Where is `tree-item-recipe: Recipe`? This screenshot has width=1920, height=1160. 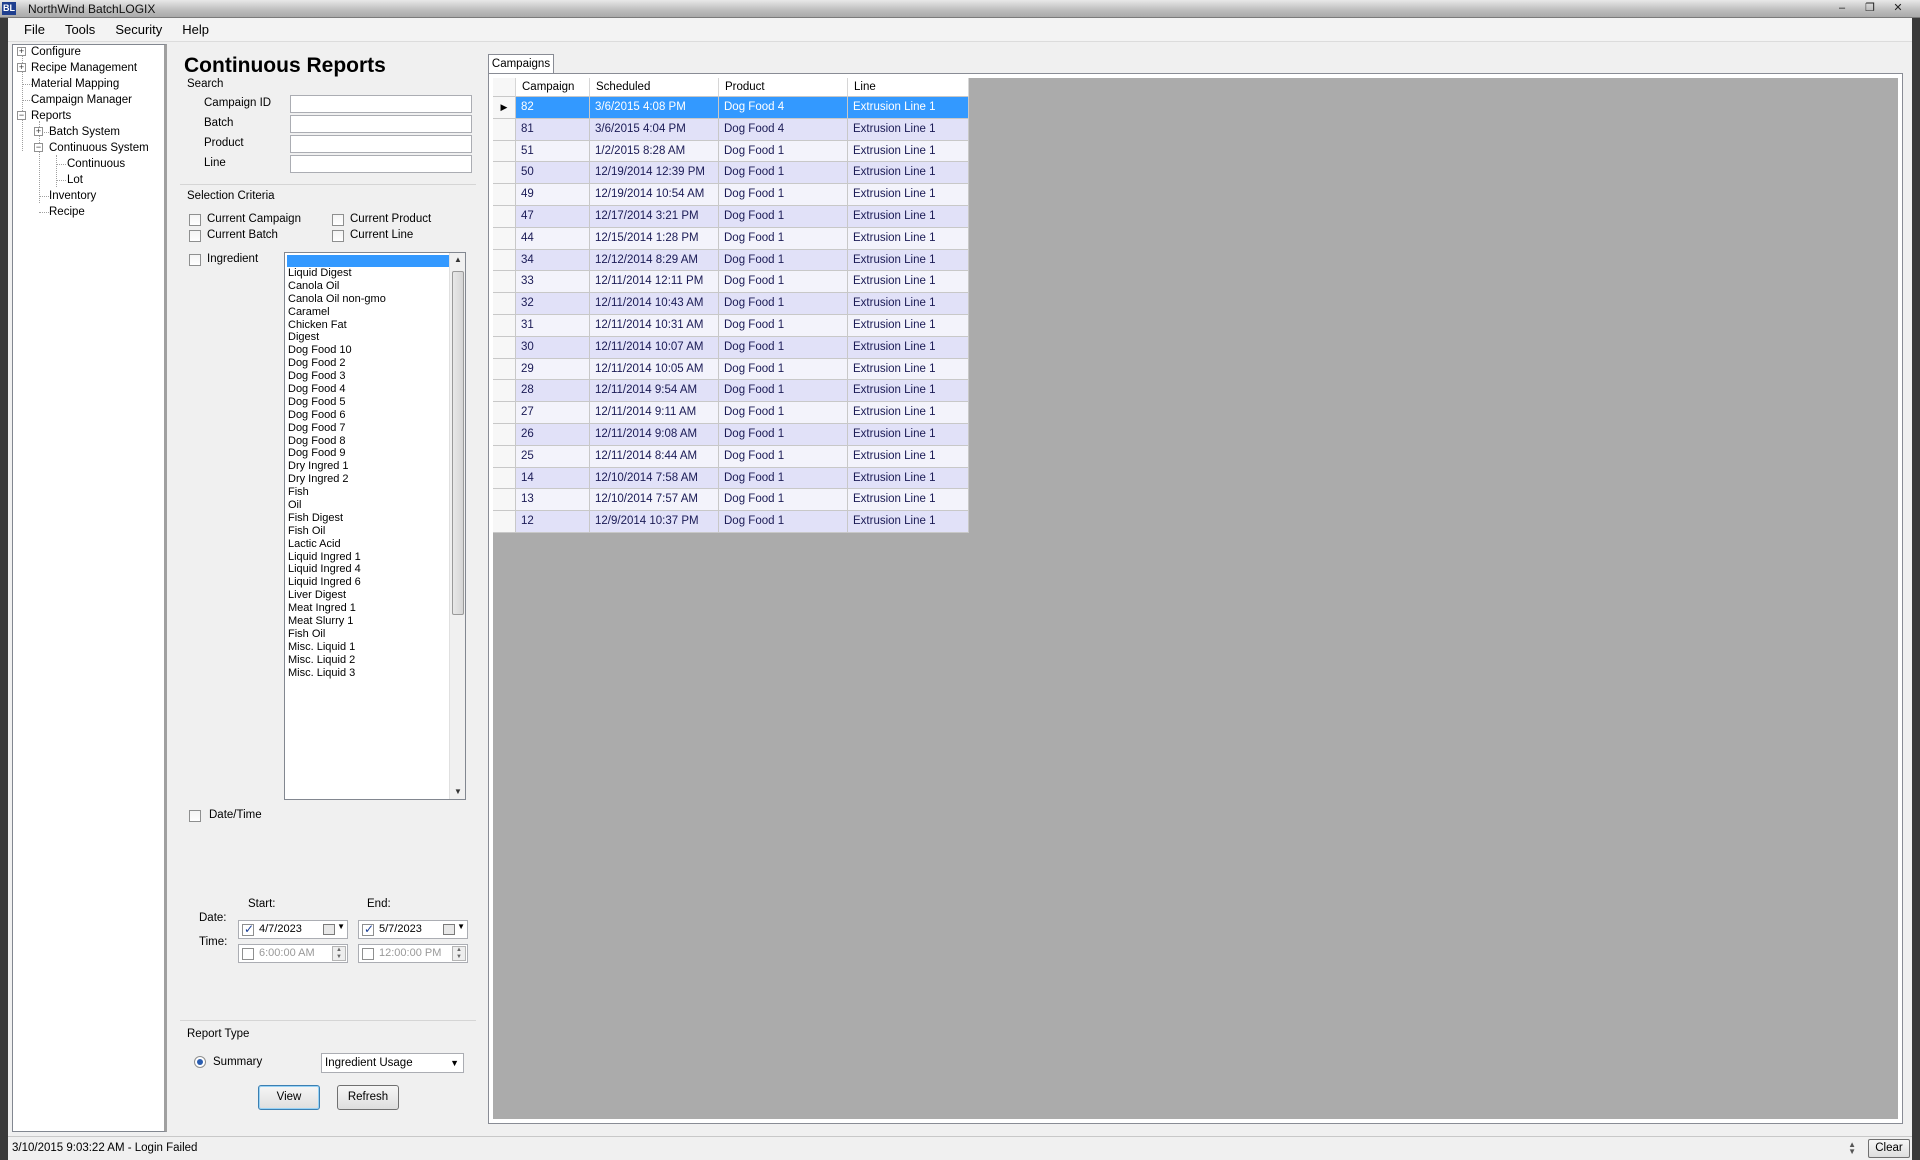
tree-item-recipe: Recipe is located at coordinates (67, 212).